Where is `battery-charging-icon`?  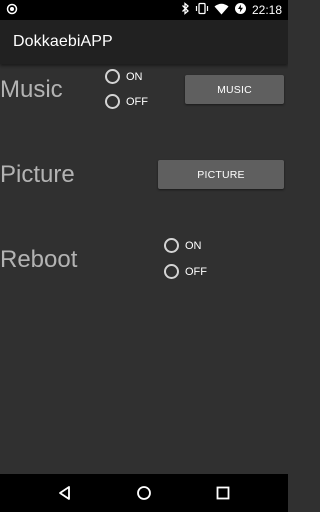
battery-charging-icon is located at coordinates (240, 10).